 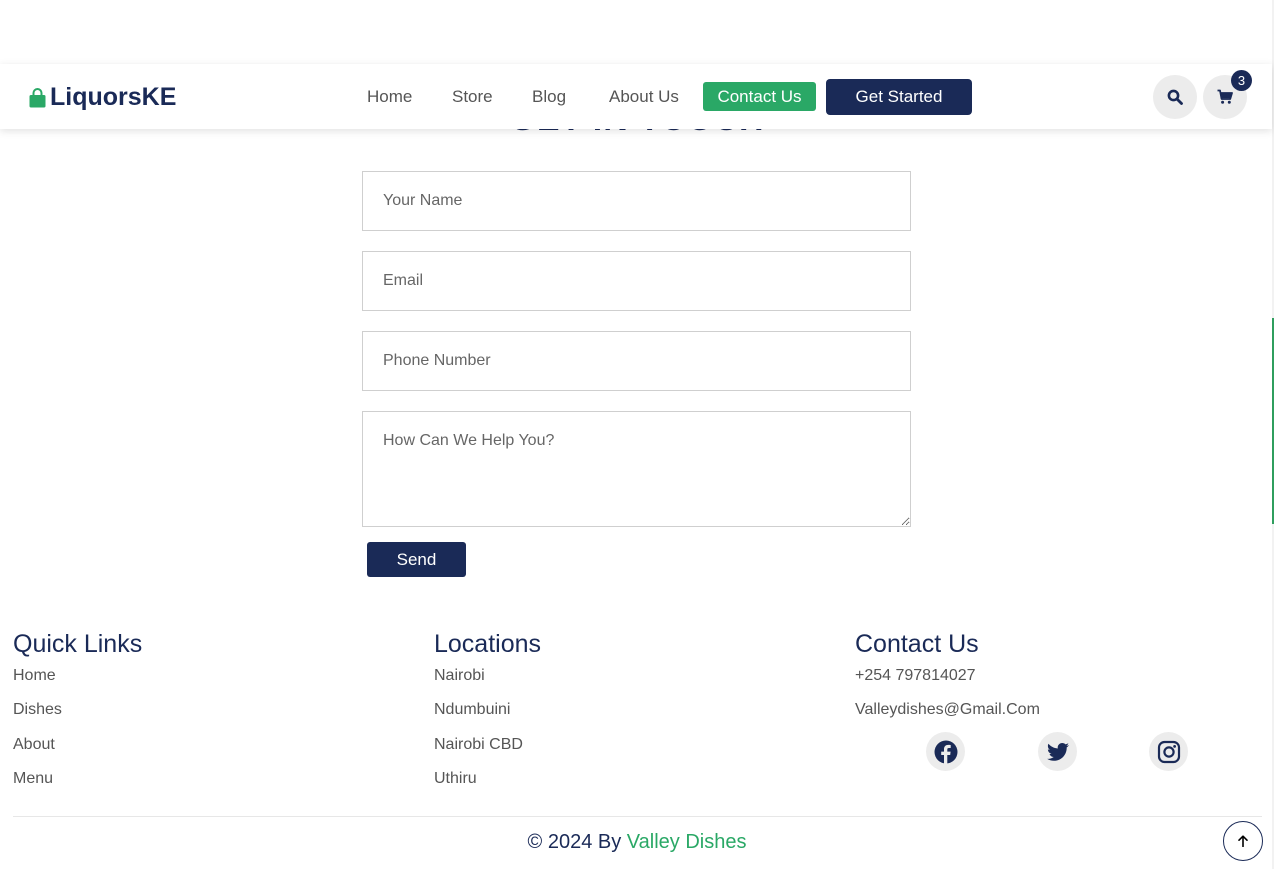 I want to click on location-nairobi-cbd: Nairobi CBD, so click(x=634, y=753).